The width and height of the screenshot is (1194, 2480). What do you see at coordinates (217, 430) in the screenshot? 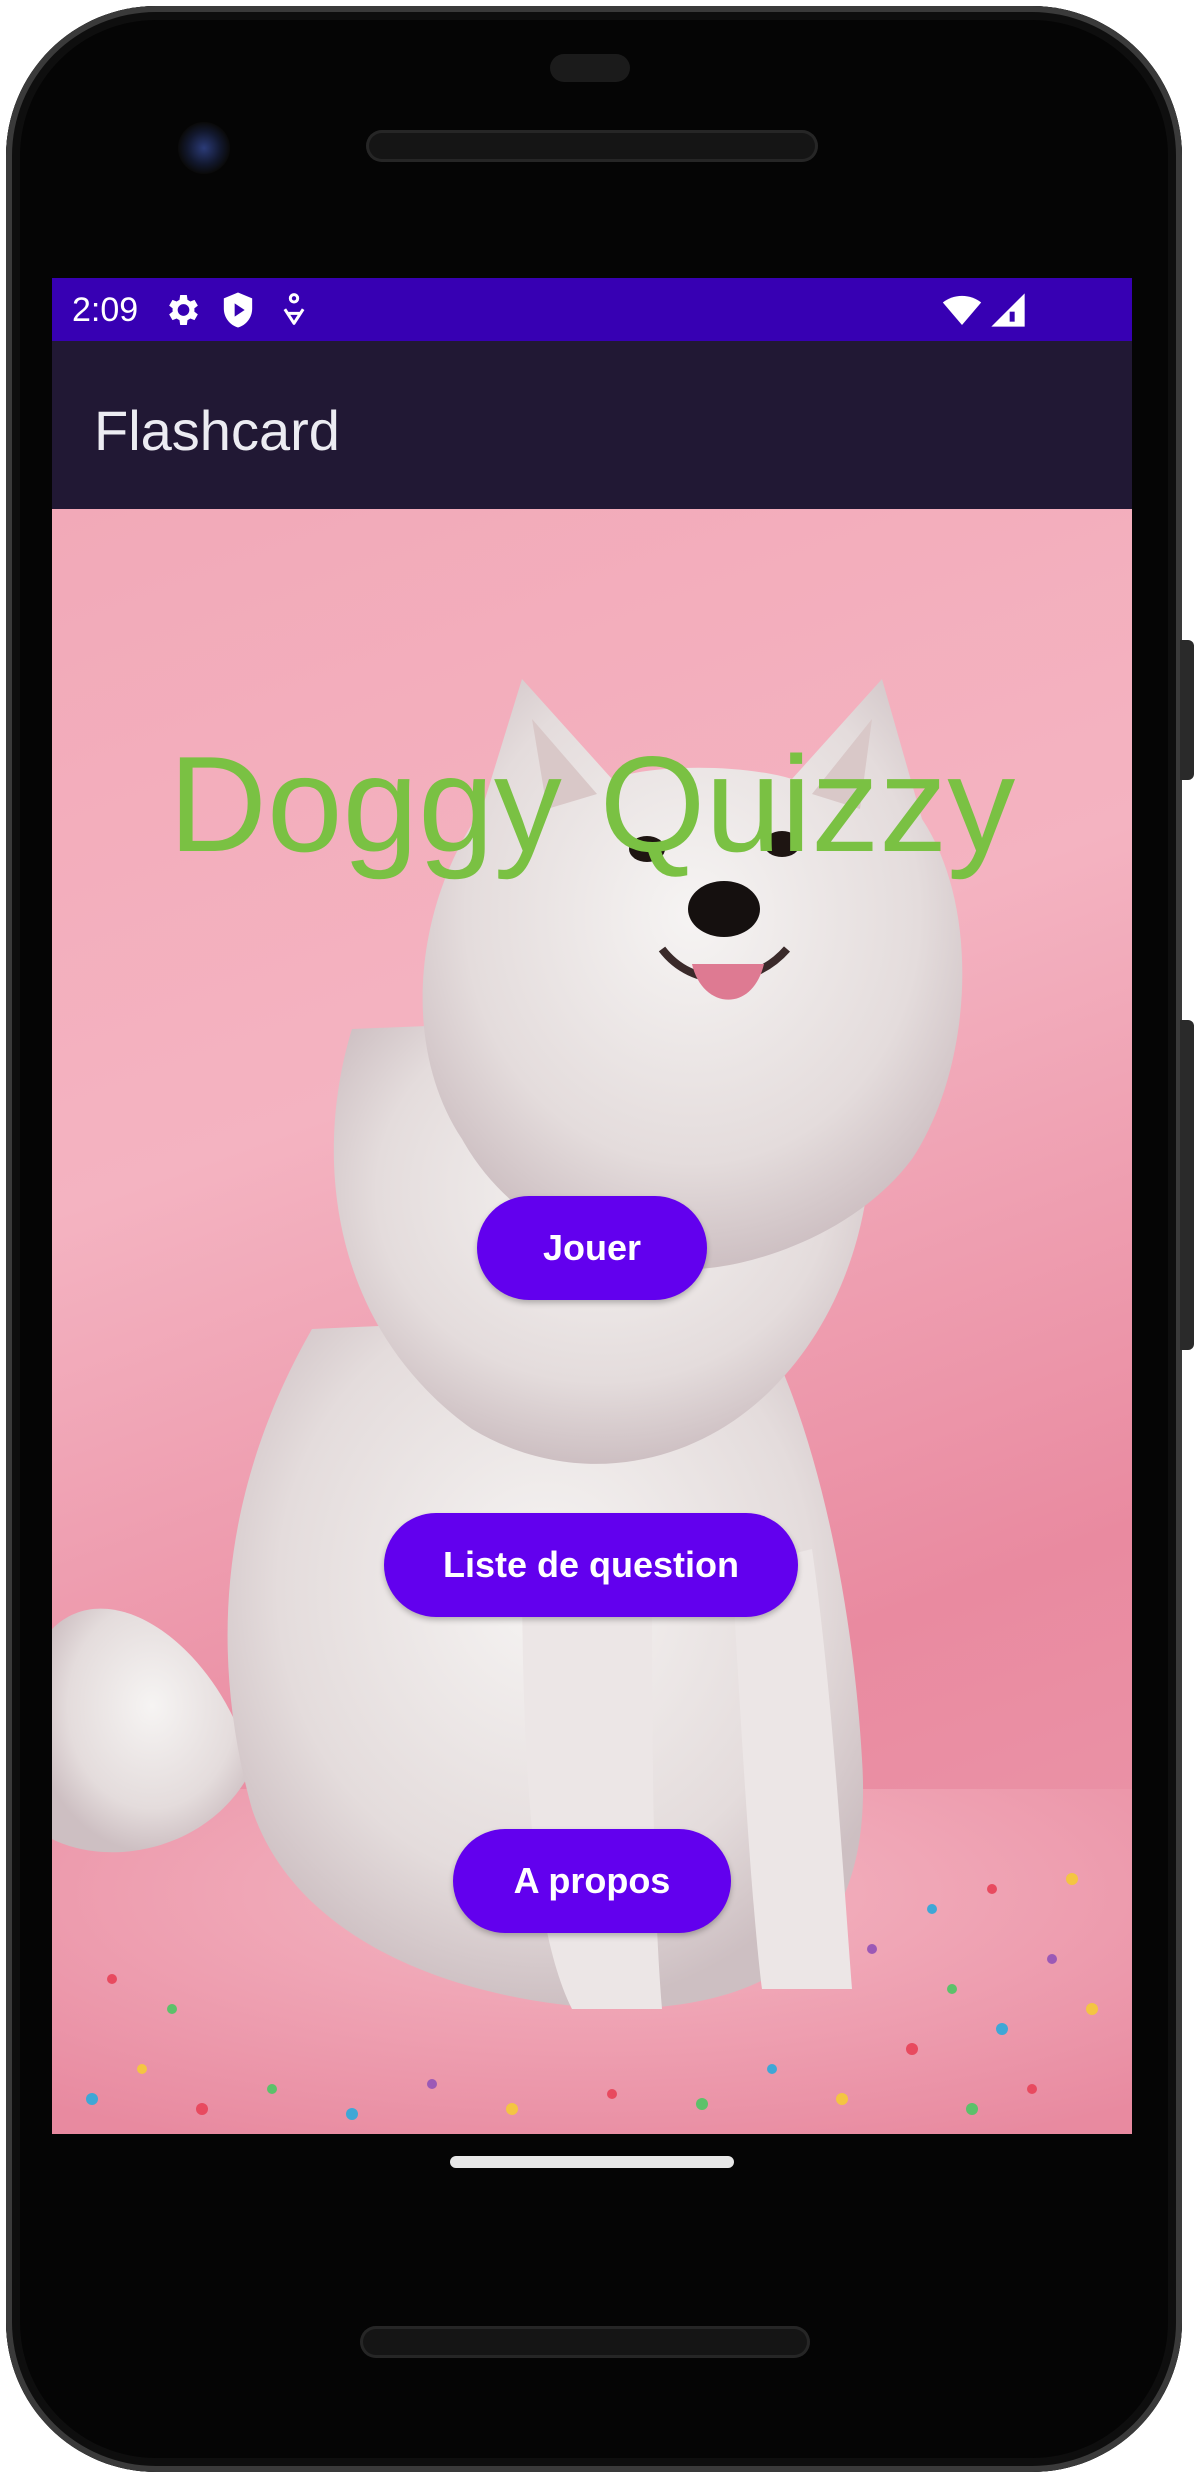
I see `app-title: Flashcard` at bounding box center [217, 430].